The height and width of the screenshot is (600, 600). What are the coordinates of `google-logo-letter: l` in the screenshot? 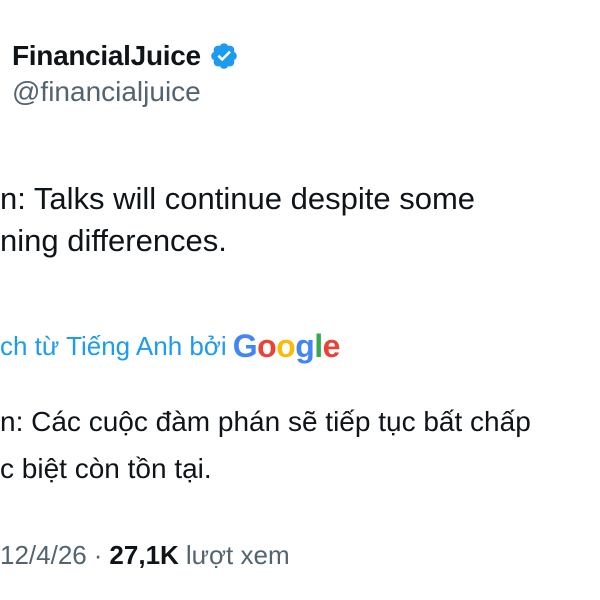 It's located at (318, 346).